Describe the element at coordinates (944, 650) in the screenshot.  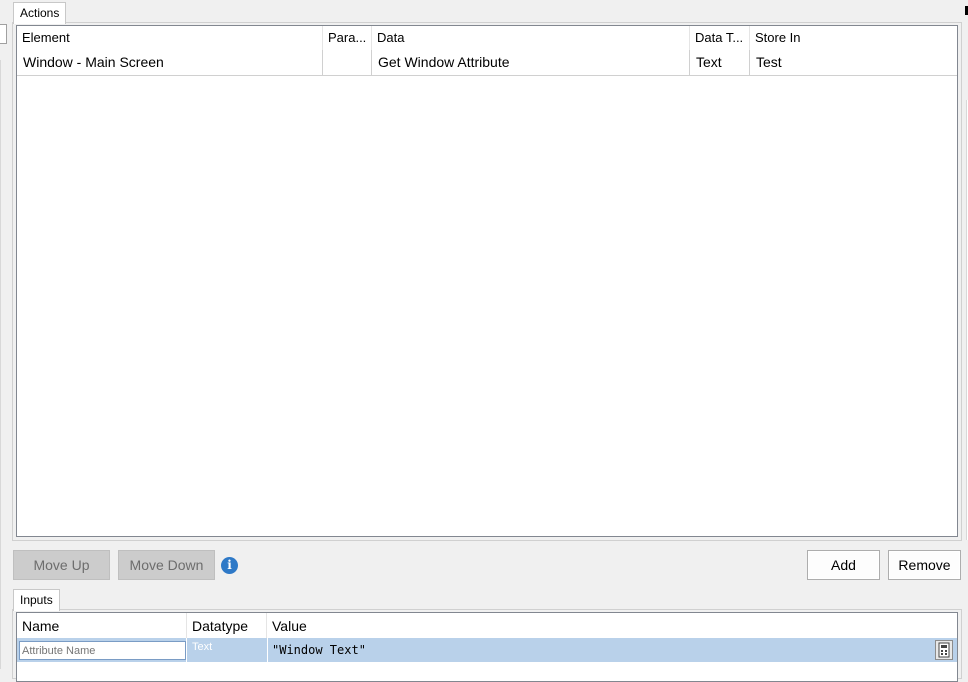
I see `calculator-icon` at that location.